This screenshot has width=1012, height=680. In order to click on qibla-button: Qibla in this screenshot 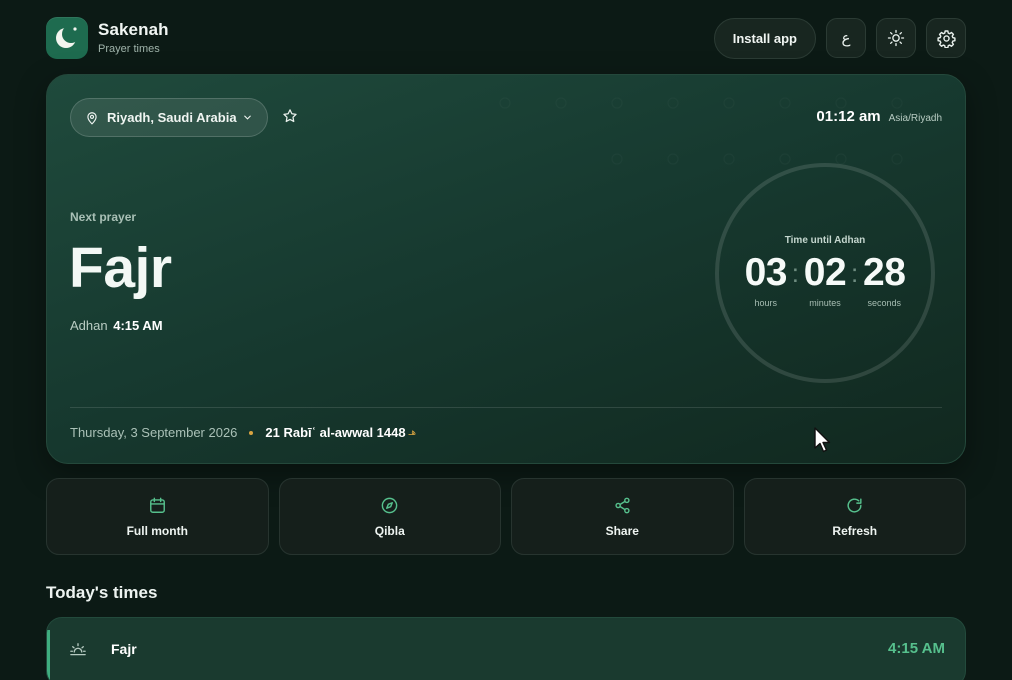, I will do `click(389, 516)`.